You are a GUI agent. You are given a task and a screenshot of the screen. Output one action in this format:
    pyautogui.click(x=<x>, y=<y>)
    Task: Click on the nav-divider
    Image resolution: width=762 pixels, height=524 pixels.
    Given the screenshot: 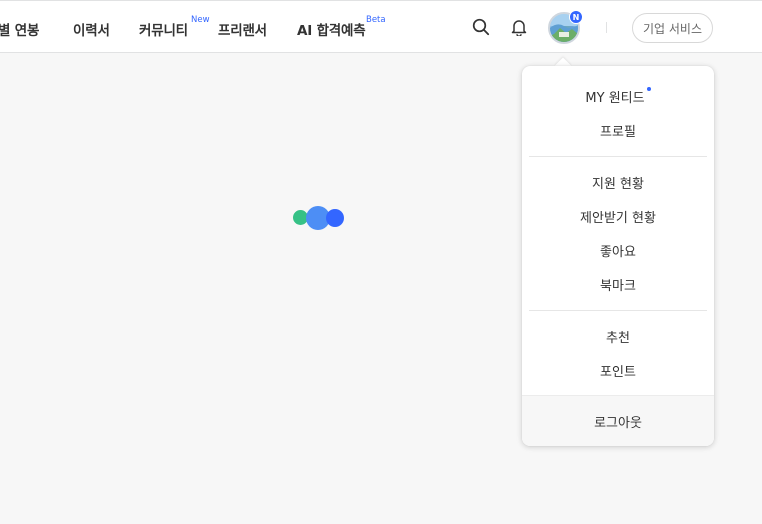 What is the action you would take?
    pyautogui.click(x=606, y=27)
    